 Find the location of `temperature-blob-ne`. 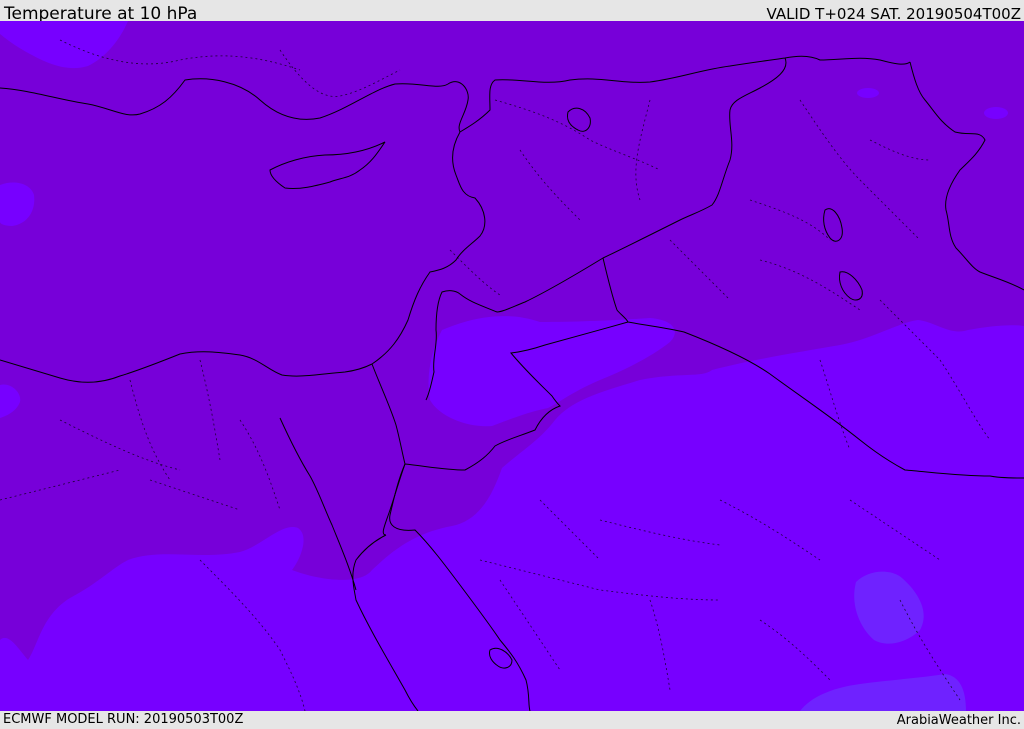

temperature-blob-ne is located at coordinates (996, 113).